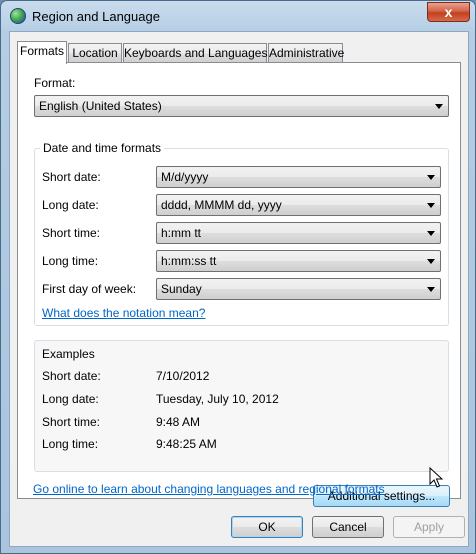 Image resolution: width=476 pixels, height=554 pixels. I want to click on long-date-dropdown: dddd, MMMM dd, yyyy, so click(298, 205).